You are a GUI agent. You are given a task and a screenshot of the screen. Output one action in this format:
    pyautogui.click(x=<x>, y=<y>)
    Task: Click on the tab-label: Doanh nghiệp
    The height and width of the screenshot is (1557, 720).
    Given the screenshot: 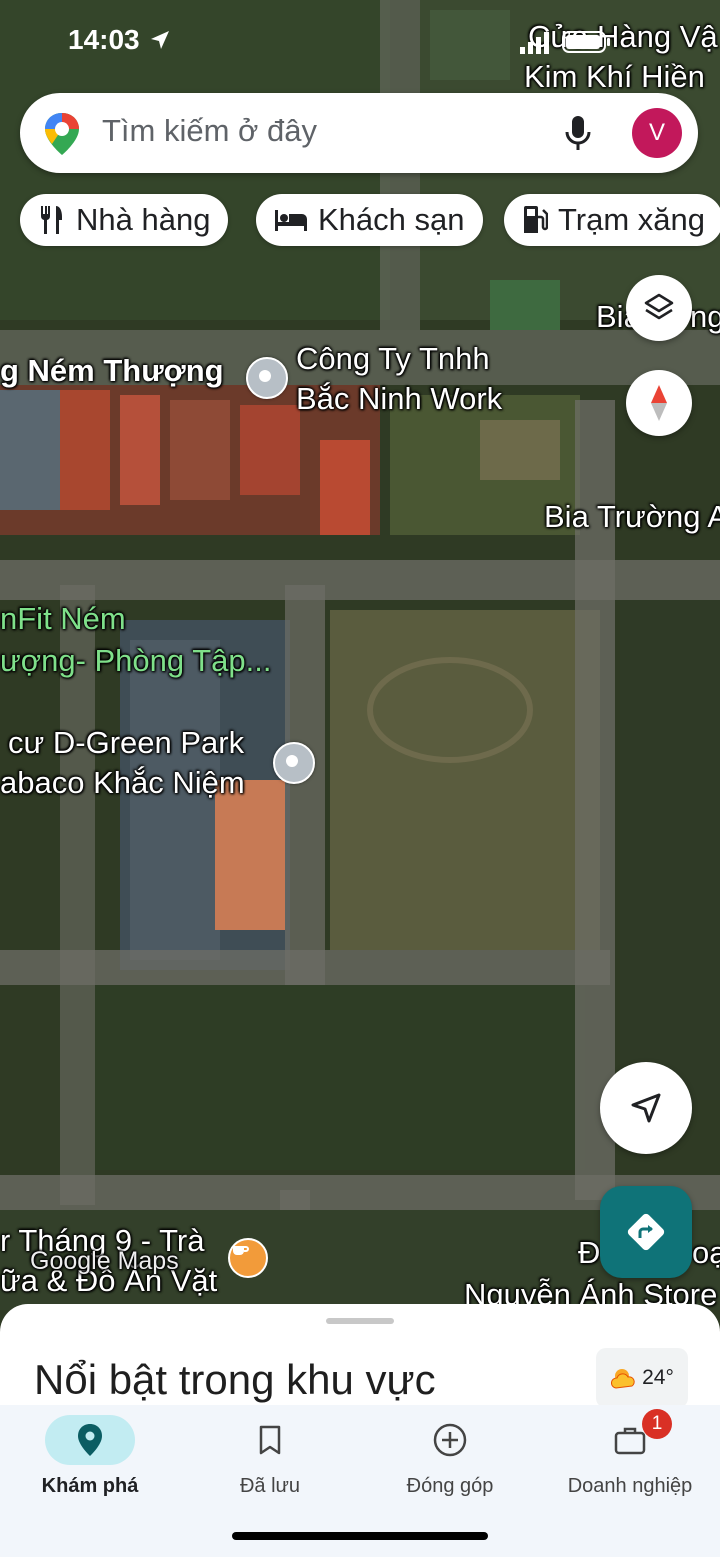 What is the action you would take?
    pyautogui.click(x=630, y=1486)
    